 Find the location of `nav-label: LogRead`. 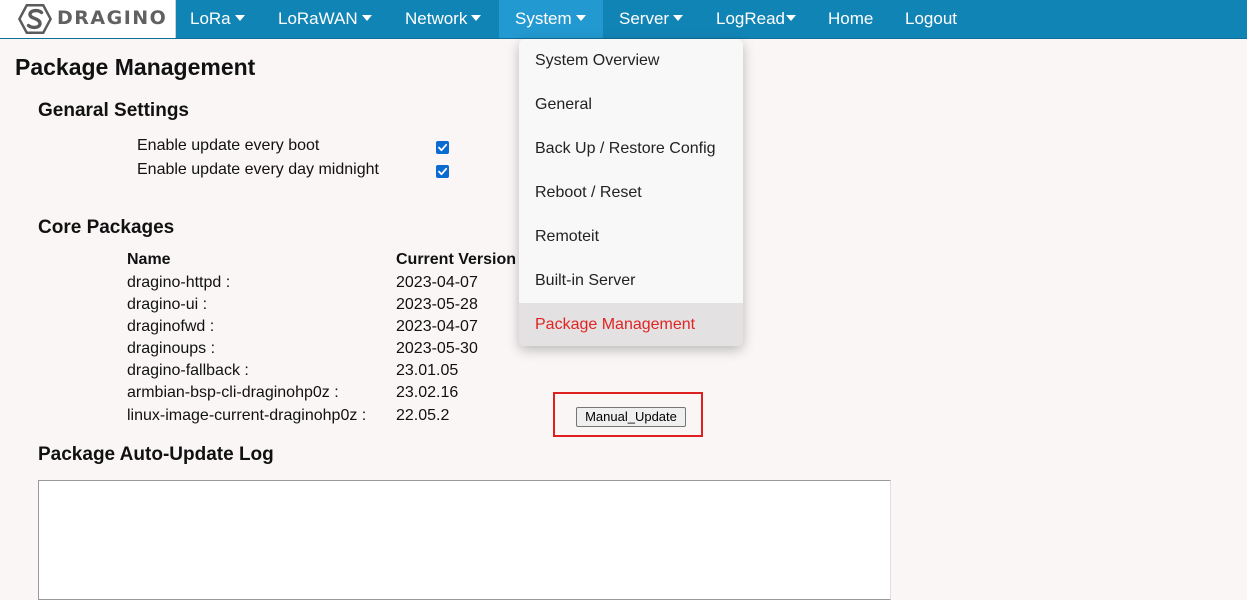

nav-label: LogRead is located at coordinates (751, 18).